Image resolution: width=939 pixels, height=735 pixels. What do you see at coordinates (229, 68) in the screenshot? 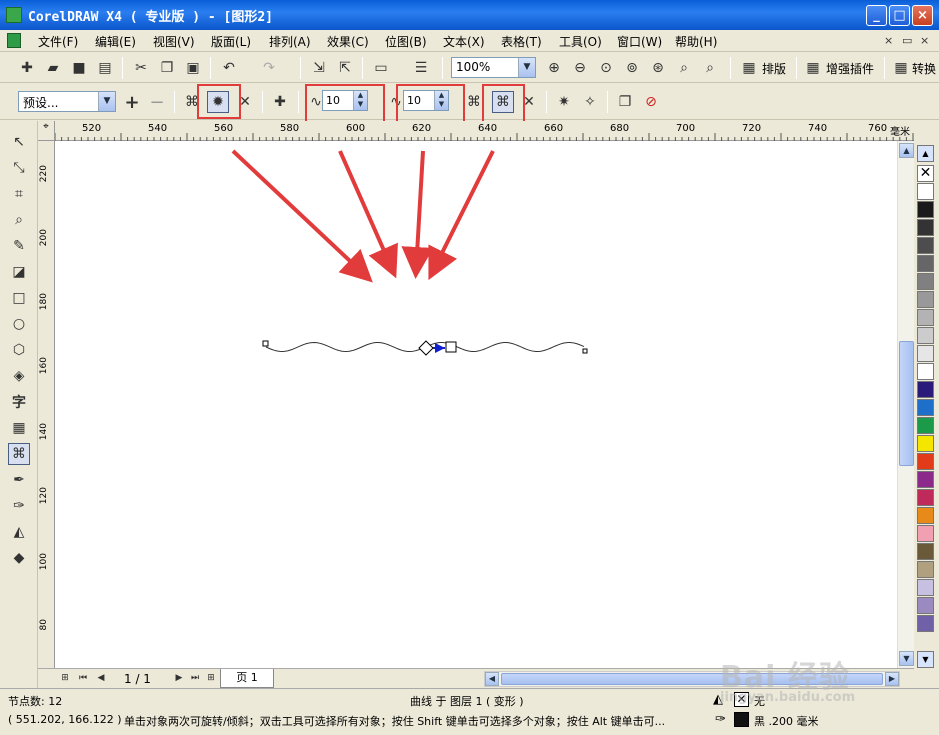
I see `undo-icon: ↶` at bounding box center [229, 68].